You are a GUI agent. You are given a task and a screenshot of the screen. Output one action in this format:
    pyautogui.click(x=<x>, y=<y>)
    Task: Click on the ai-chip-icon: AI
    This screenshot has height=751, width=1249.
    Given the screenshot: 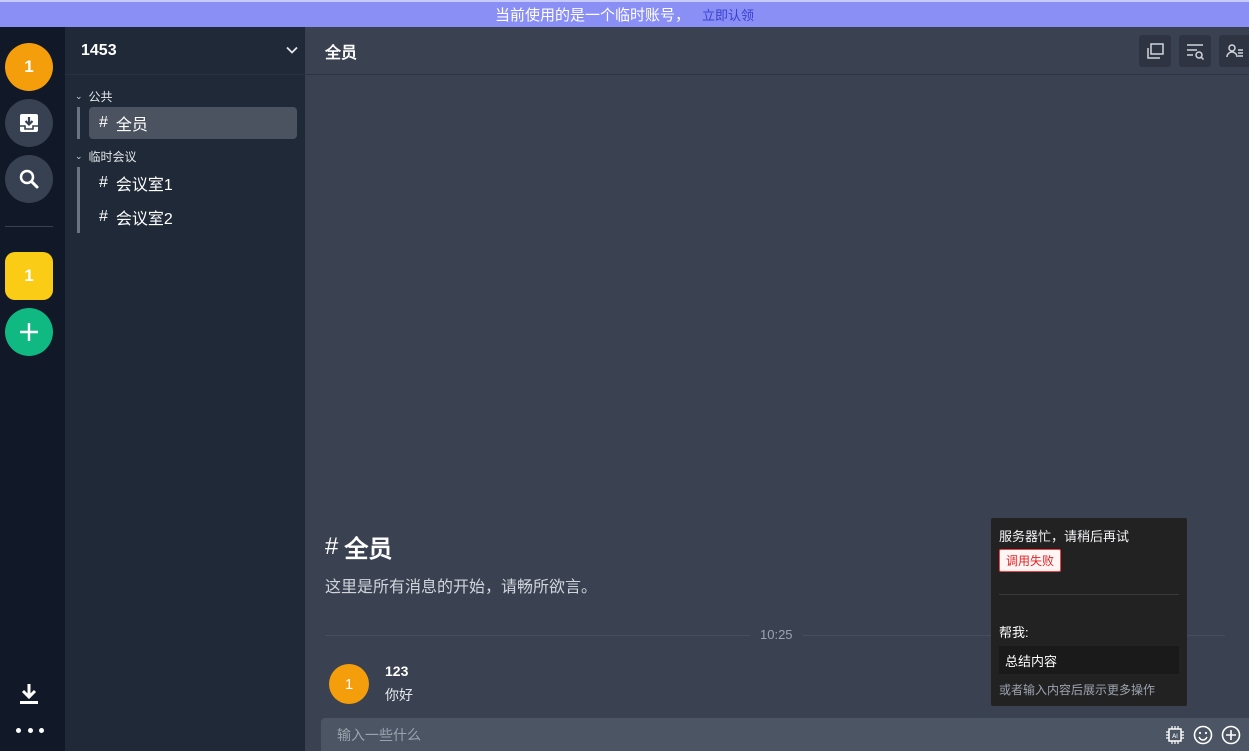 What is the action you would take?
    pyautogui.click(x=1175, y=735)
    